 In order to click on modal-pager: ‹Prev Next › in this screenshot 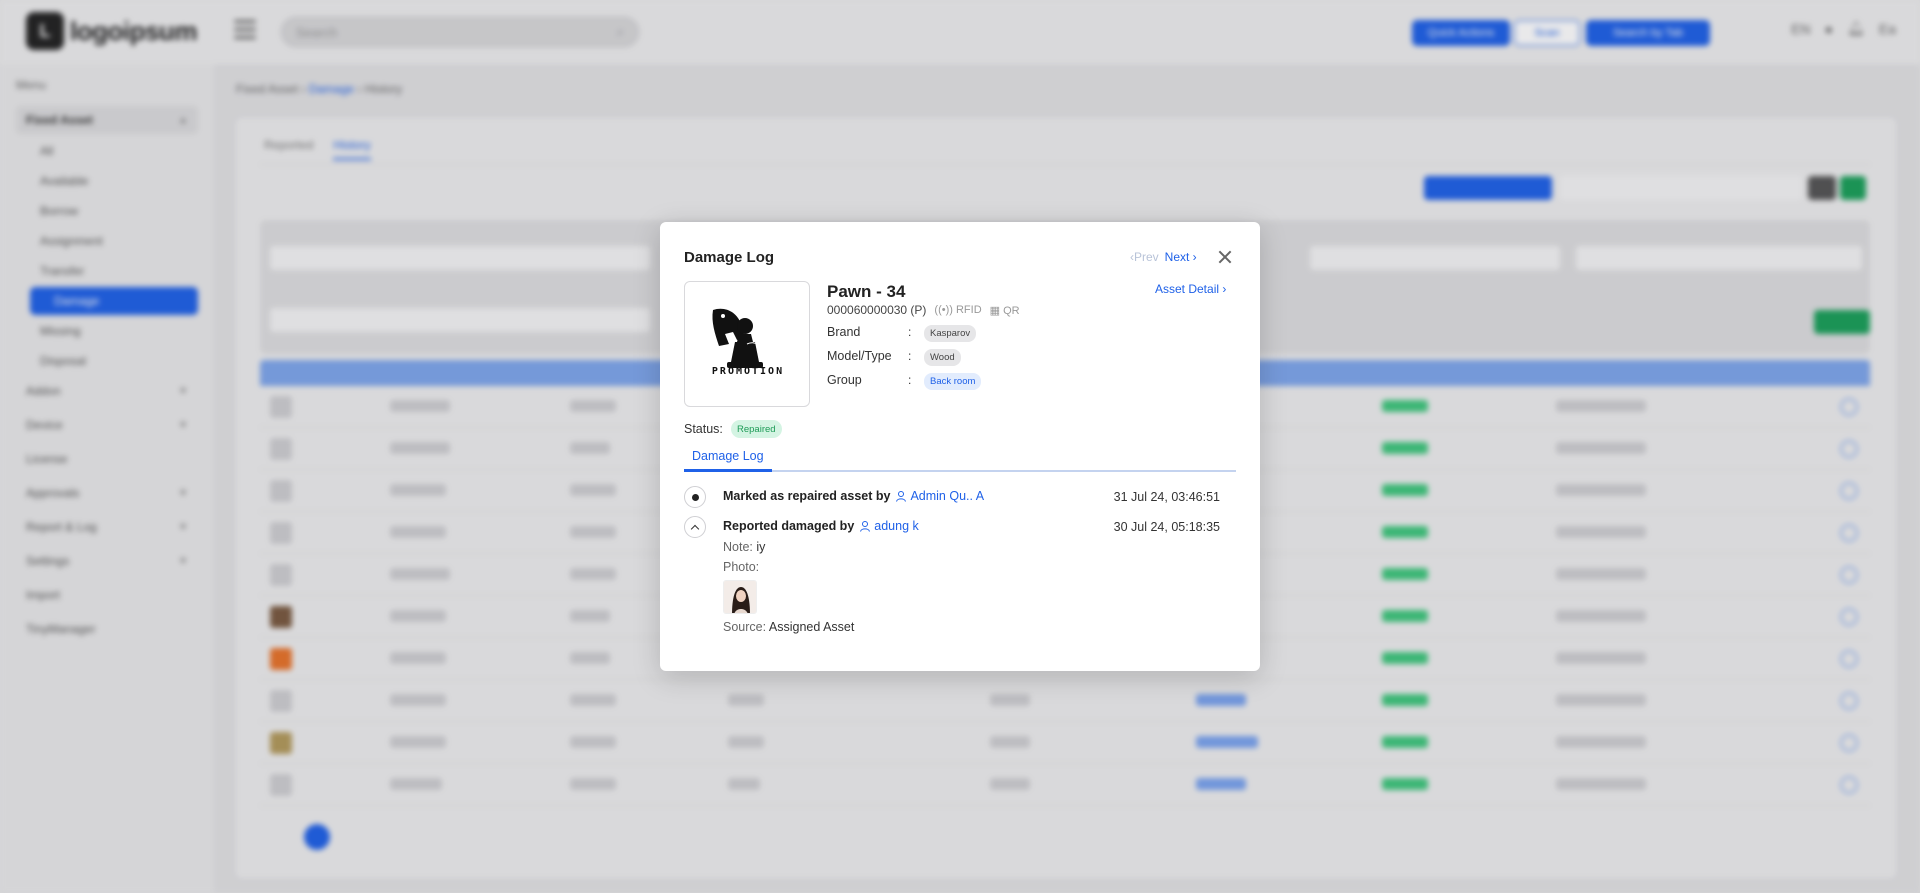, I will do `click(1163, 257)`.